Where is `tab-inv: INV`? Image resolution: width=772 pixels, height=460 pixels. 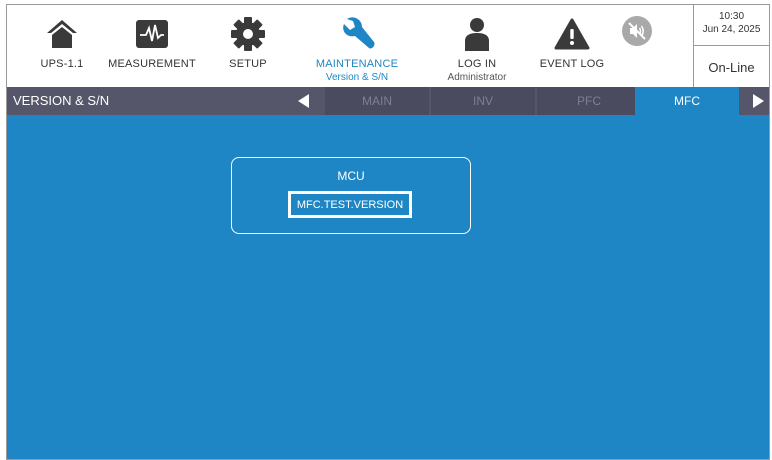 tab-inv: INV is located at coordinates (483, 101).